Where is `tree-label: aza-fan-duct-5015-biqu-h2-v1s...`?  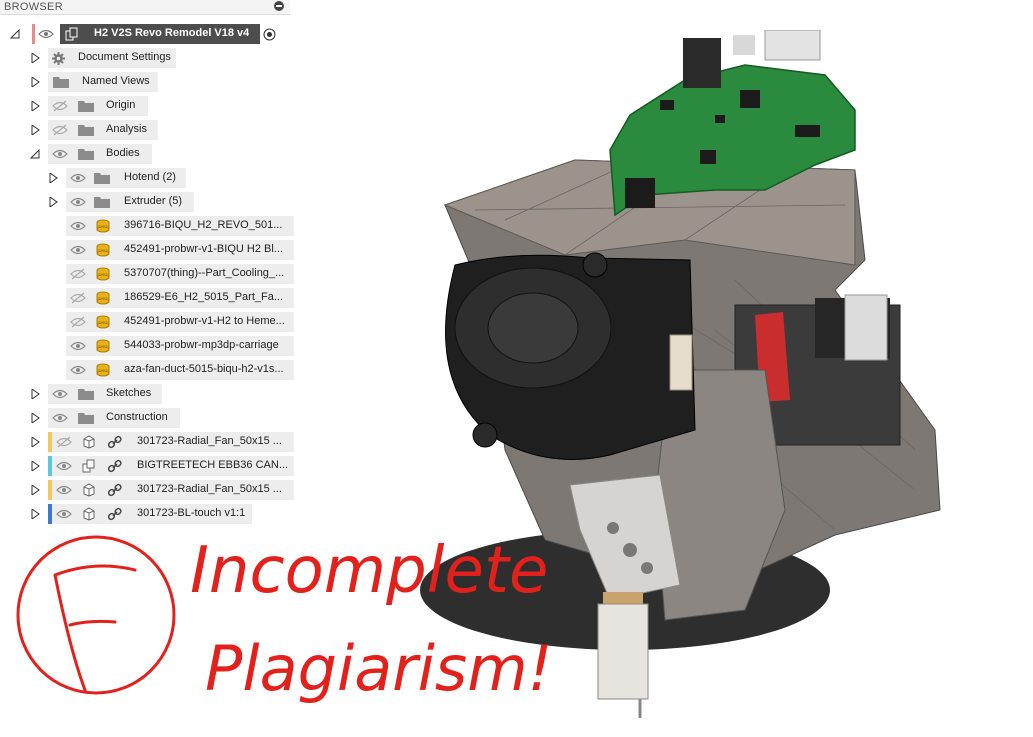 tree-label: aza-fan-duct-5015-biqu-h2-v1s... is located at coordinates (204, 369).